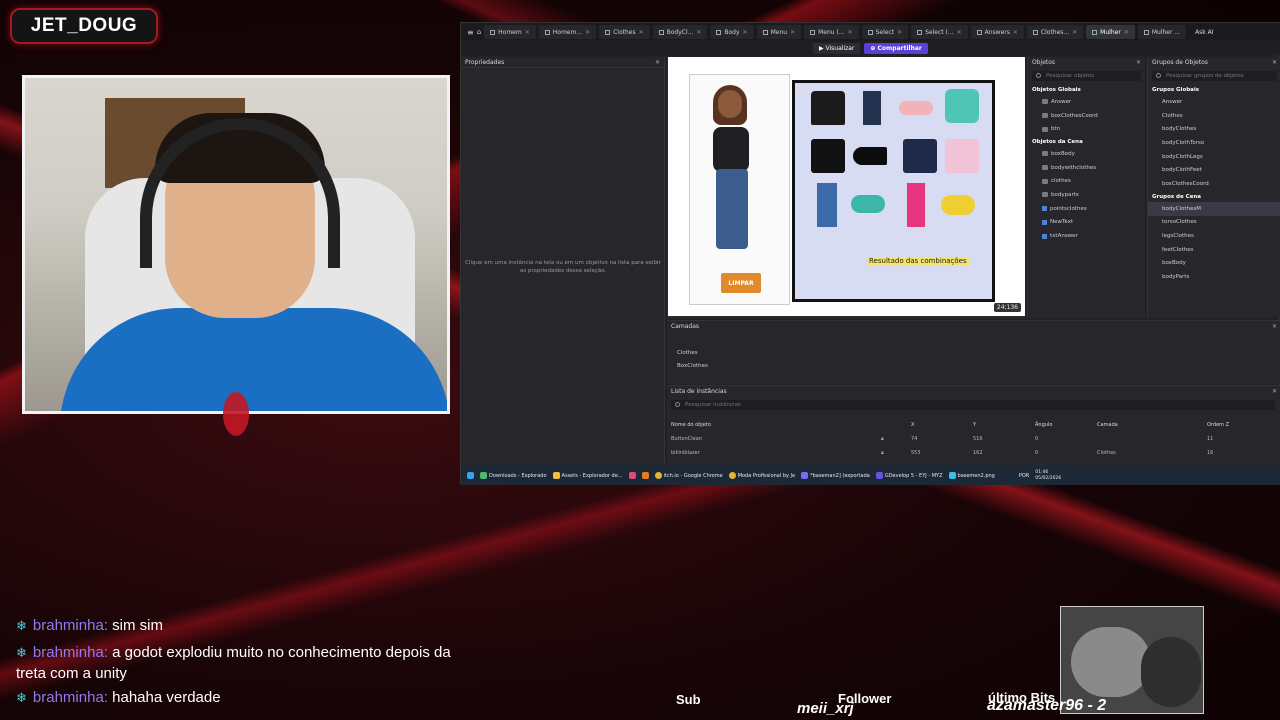 This screenshot has width=1280, height=720. Describe the element at coordinates (779, 32) in the screenshot. I see `tab-menu: Menu ✕` at that location.